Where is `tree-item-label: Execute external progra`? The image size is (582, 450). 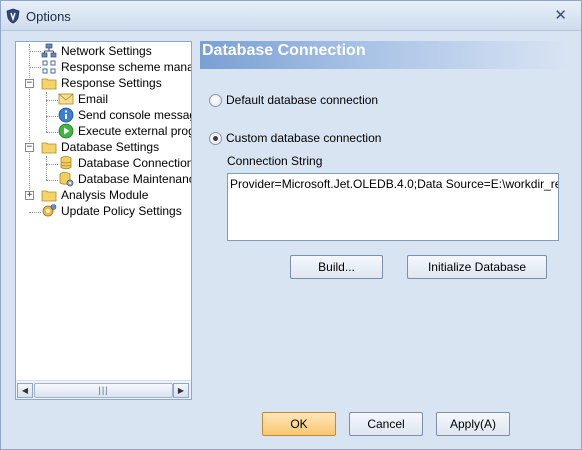 tree-item-label: Execute external progra is located at coordinates (134, 131).